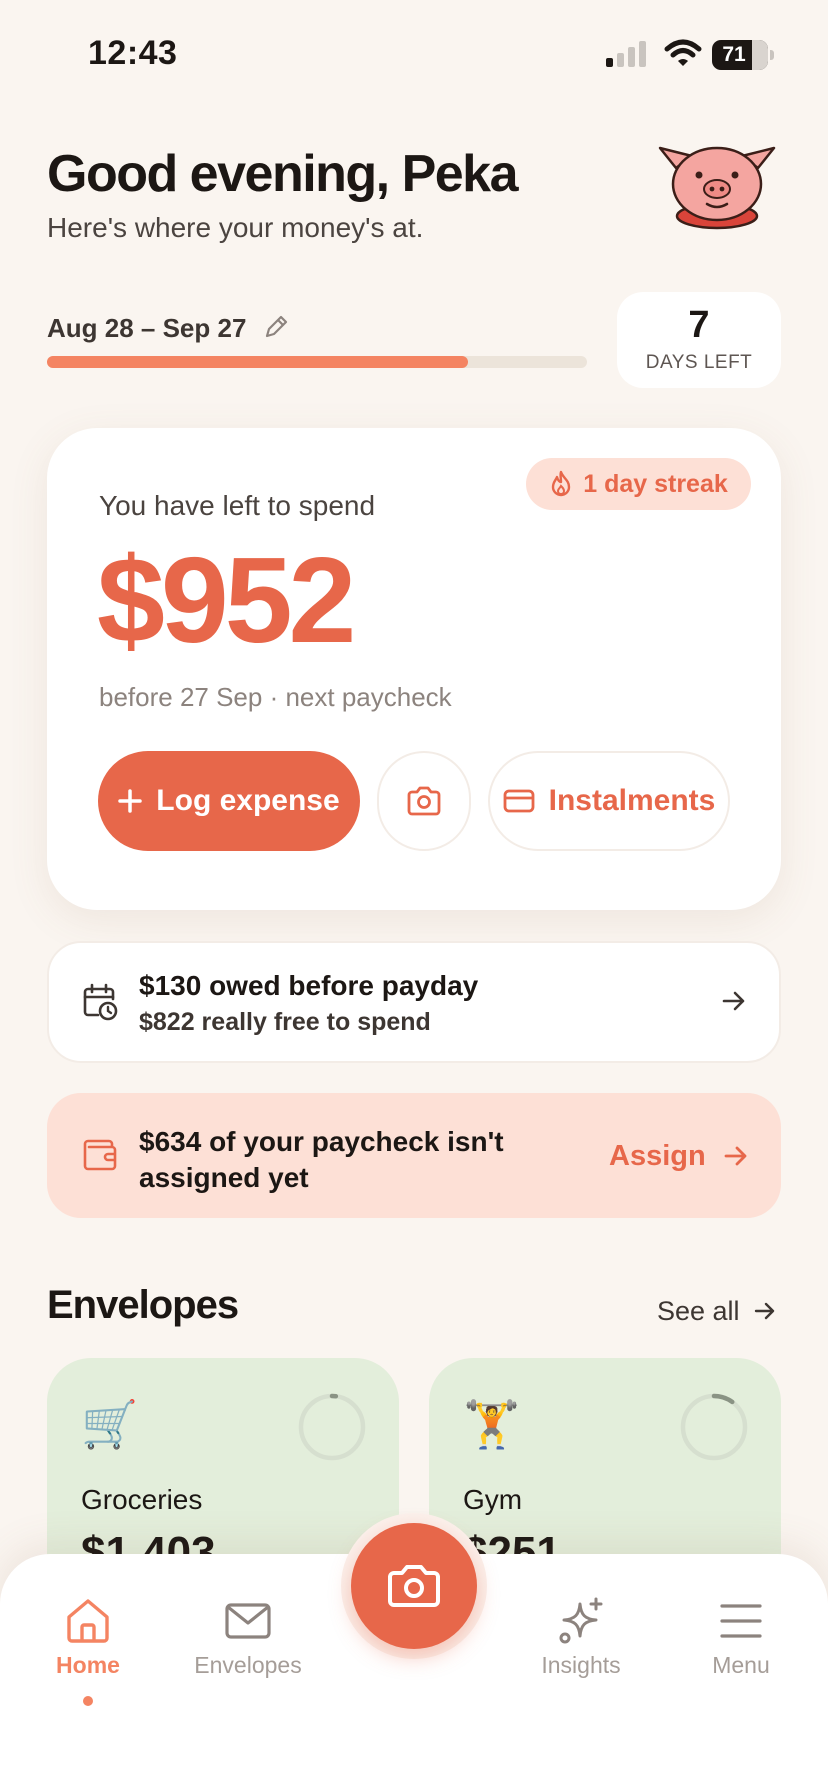  I want to click on streak-badge: 1 day streak, so click(638, 484).